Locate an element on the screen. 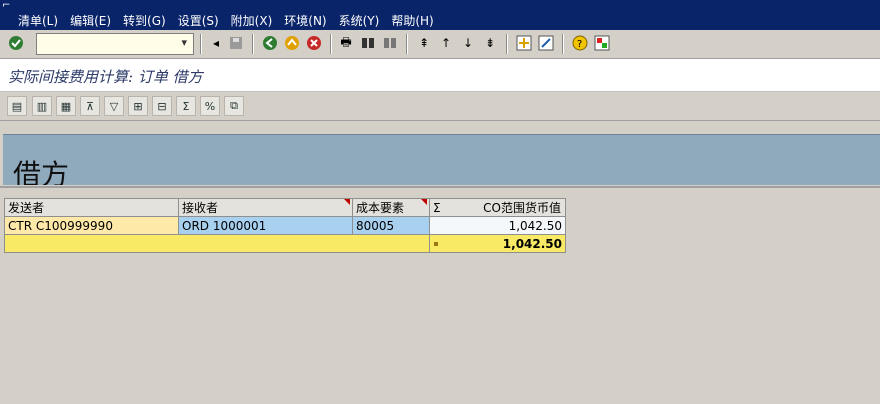 Image resolution: width=880 pixels, height=404 pixels. standard-toolbar: ▾ ◂ 🖶 ⇞ ↑ ↓ ⇟ ? is located at coordinates (440, 44).